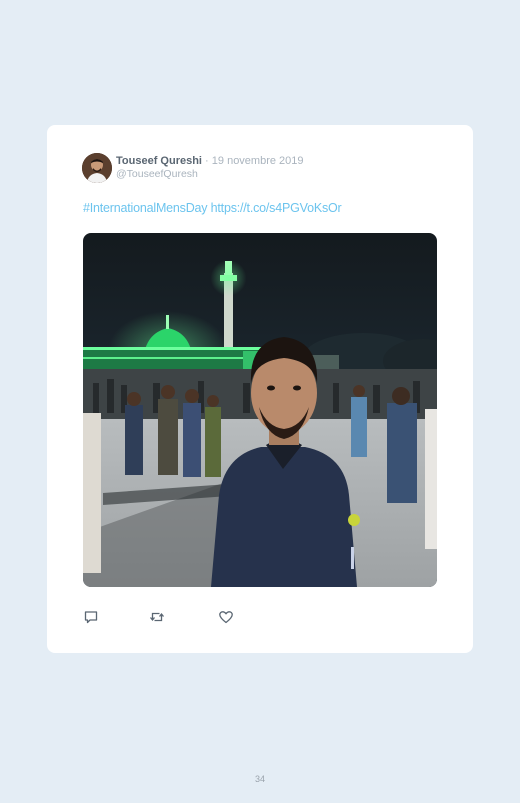 Image resolution: width=520 pixels, height=803 pixels. Describe the element at coordinates (259, 779) in the screenshot. I see `page-number: 34` at that location.